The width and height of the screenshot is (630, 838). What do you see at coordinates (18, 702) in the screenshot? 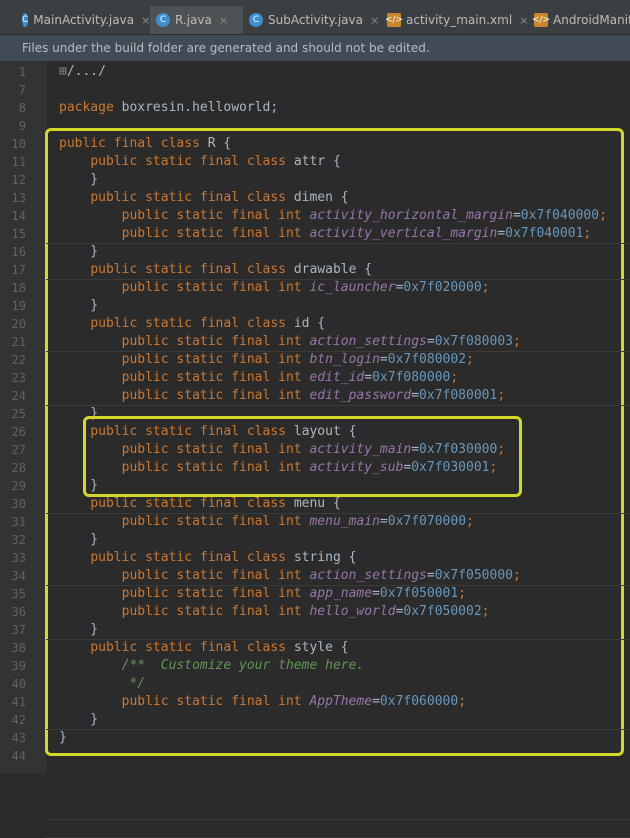
I see `line-number: 41` at bounding box center [18, 702].